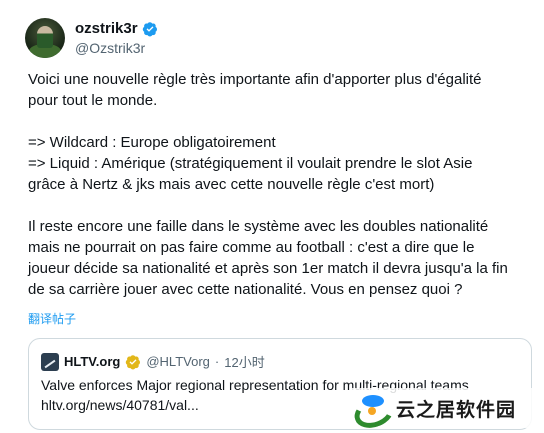  Describe the element at coordinates (52, 318) in the screenshot. I see `translate-post-link: 翻译帖子` at that location.